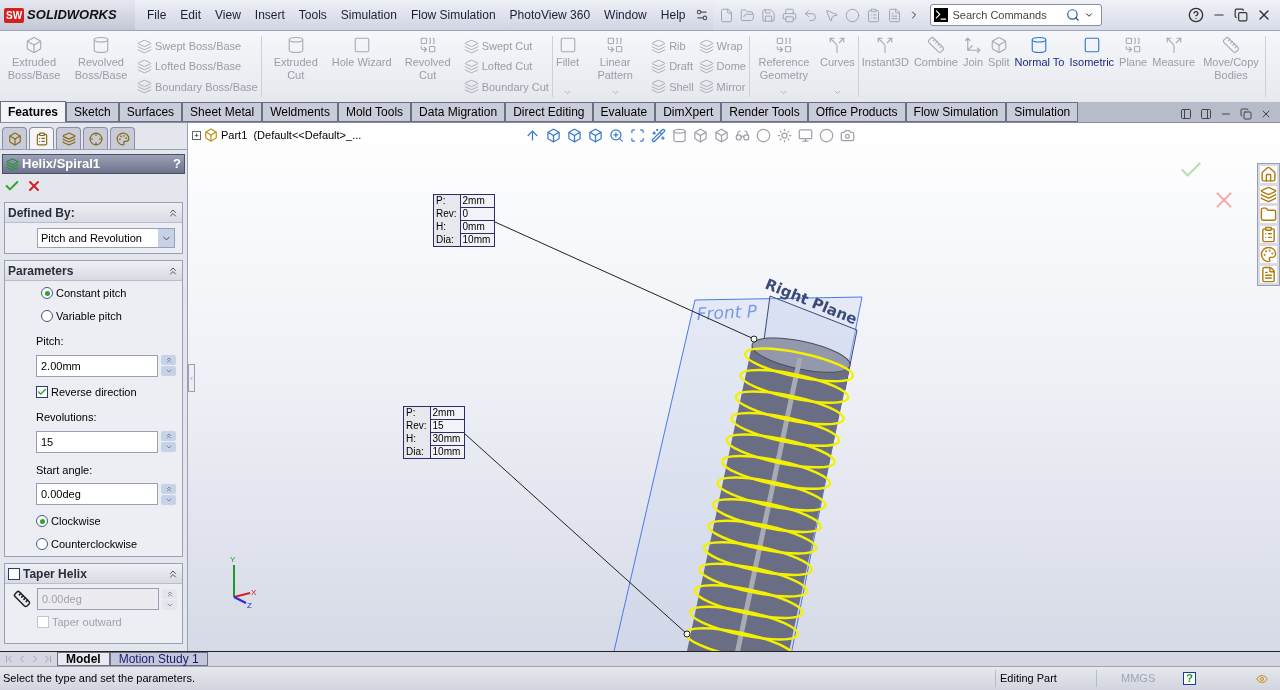  I want to click on help-icon, so click(1196, 15).